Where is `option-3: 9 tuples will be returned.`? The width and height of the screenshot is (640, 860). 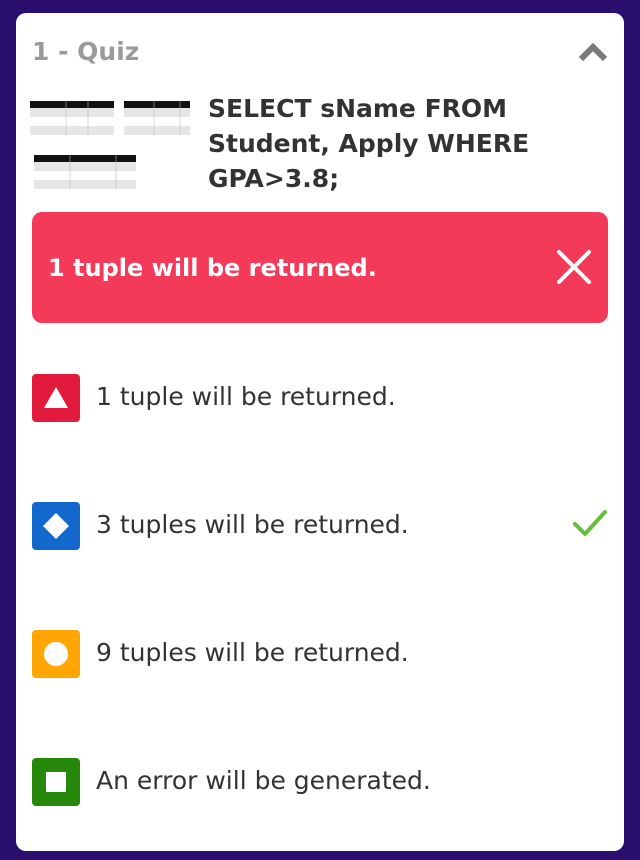 option-3: 9 tuples will be returned. is located at coordinates (320, 654).